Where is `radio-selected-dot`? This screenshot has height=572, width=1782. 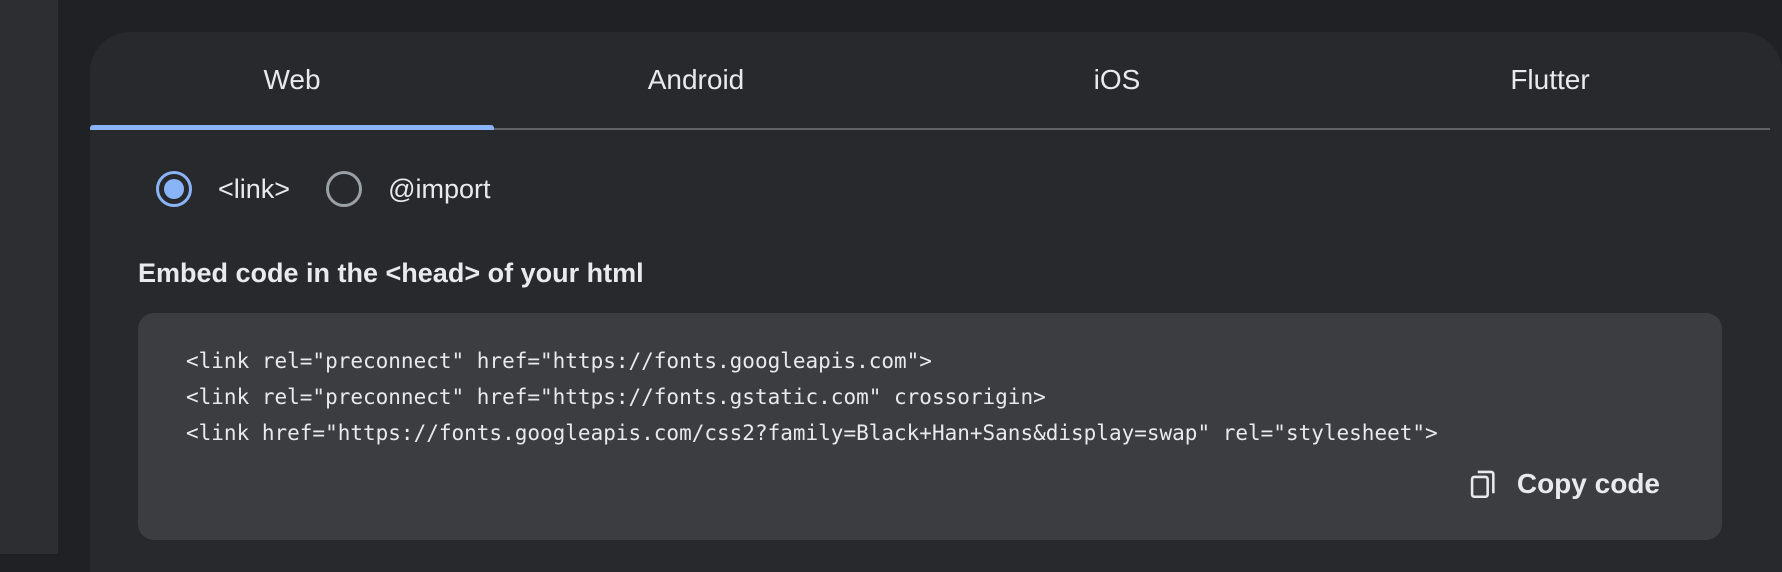
radio-selected-dot is located at coordinates (174, 189).